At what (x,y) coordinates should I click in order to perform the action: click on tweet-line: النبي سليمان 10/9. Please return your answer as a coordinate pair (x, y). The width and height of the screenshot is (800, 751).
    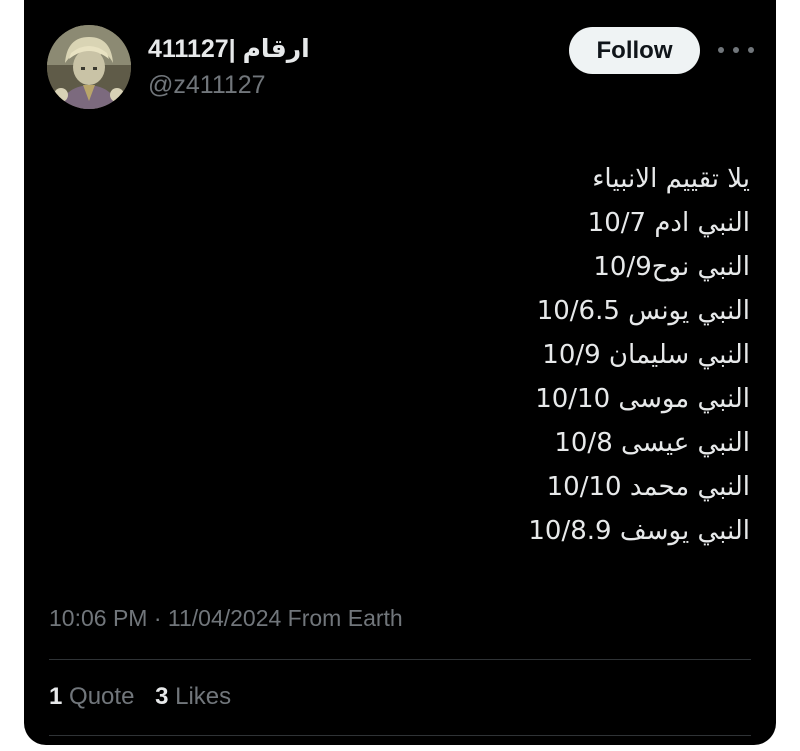
    Looking at the image, I should click on (646, 355).